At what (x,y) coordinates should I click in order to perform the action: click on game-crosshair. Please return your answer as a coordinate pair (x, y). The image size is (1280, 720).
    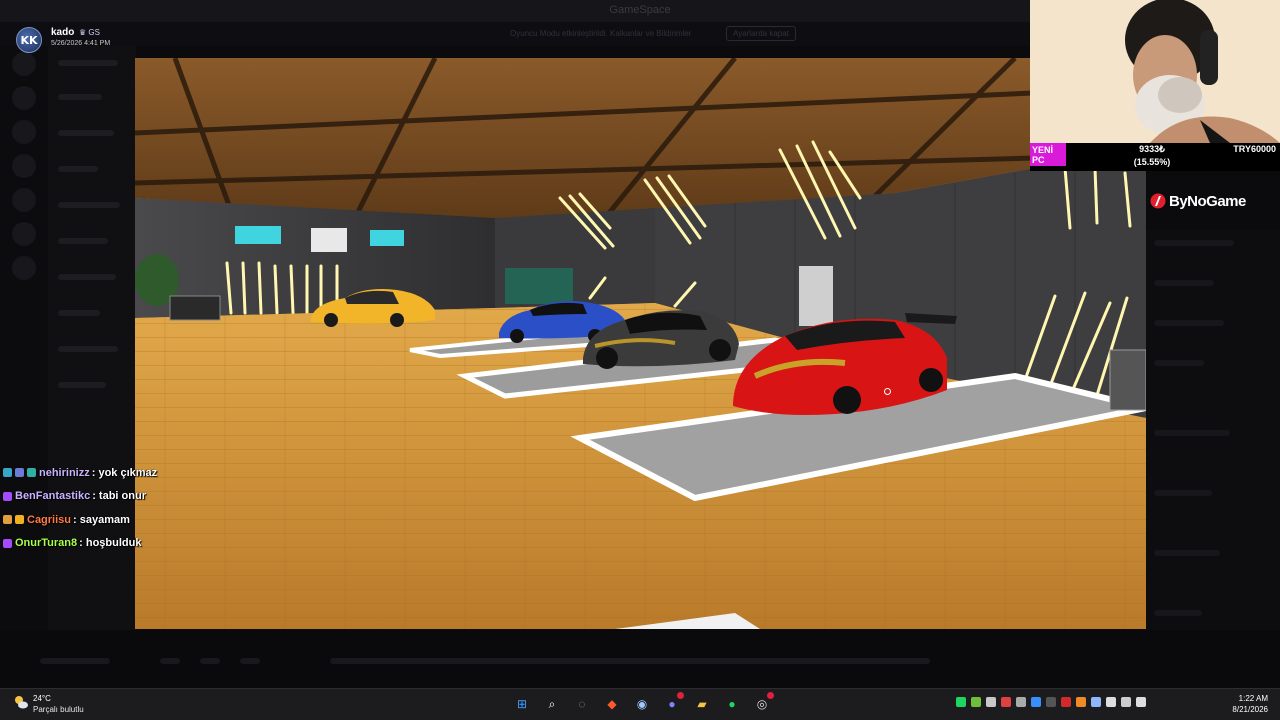
    Looking at the image, I should click on (887, 391).